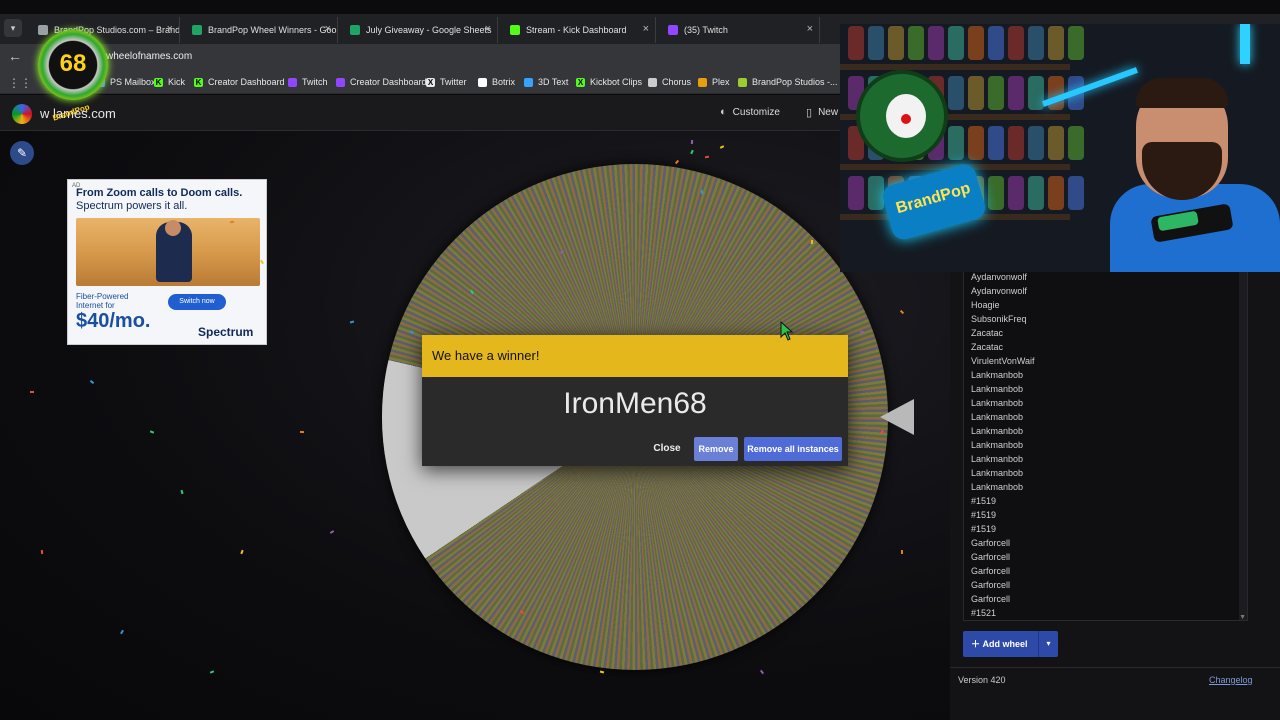 The width and height of the screenshot is (1280, 720). Describe the element at coordinates (756, 112) in the screenshot. I see `customize-label: Customize` at that location.